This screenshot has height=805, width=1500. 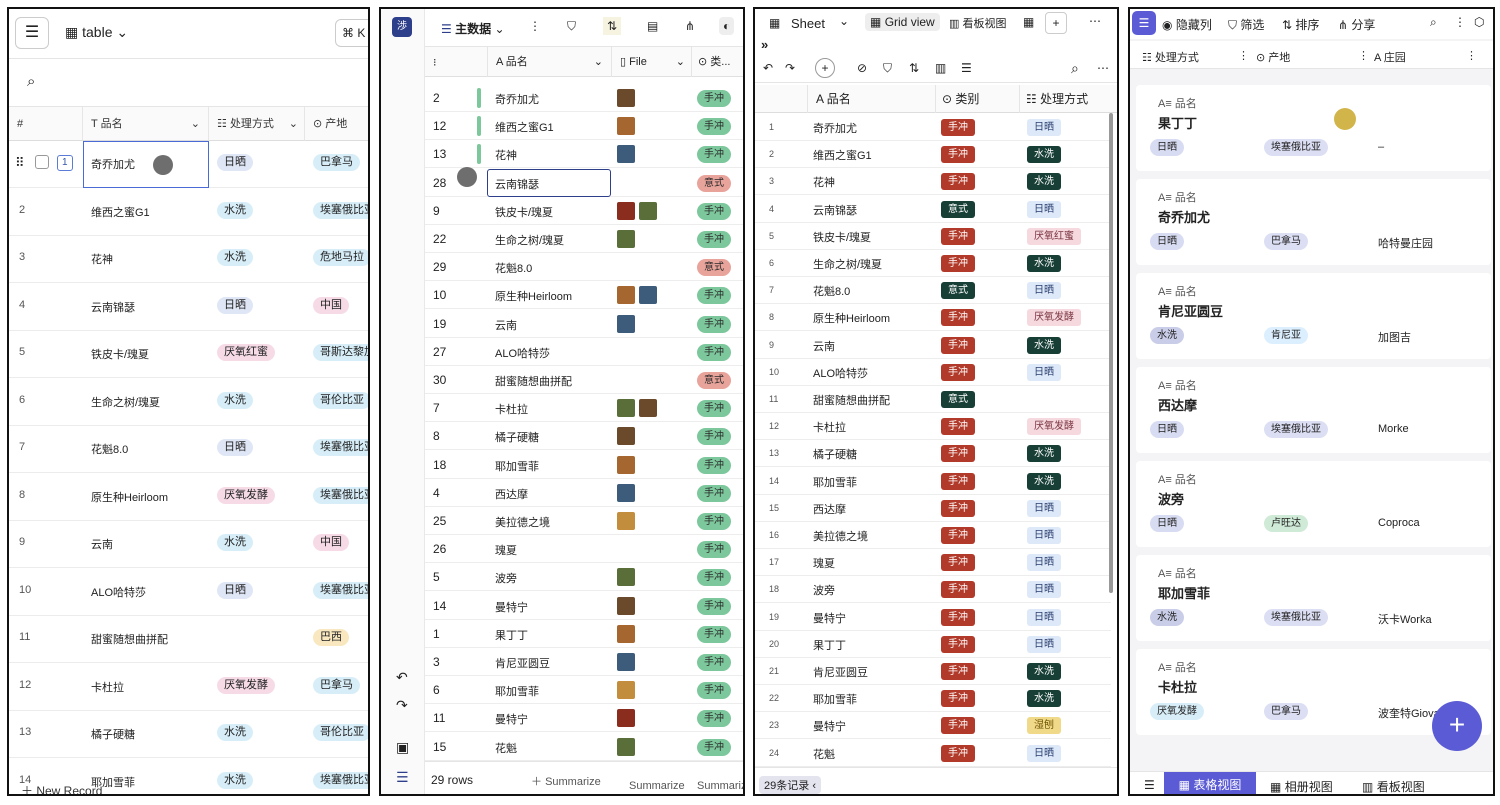 What do you see at coordinates (1433, 22) in the screenshot?
I see `search-icon: ⌕` at bounding box center [1433, 22].